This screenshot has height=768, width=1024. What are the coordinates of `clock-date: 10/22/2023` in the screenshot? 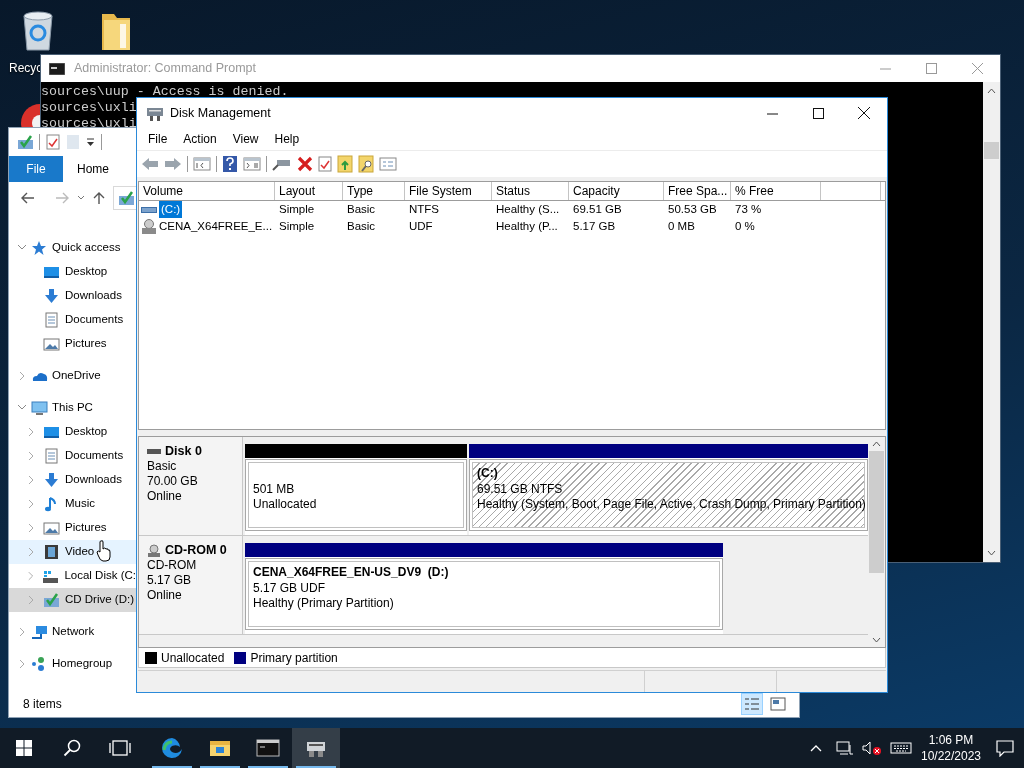 It's located at (951, 756).